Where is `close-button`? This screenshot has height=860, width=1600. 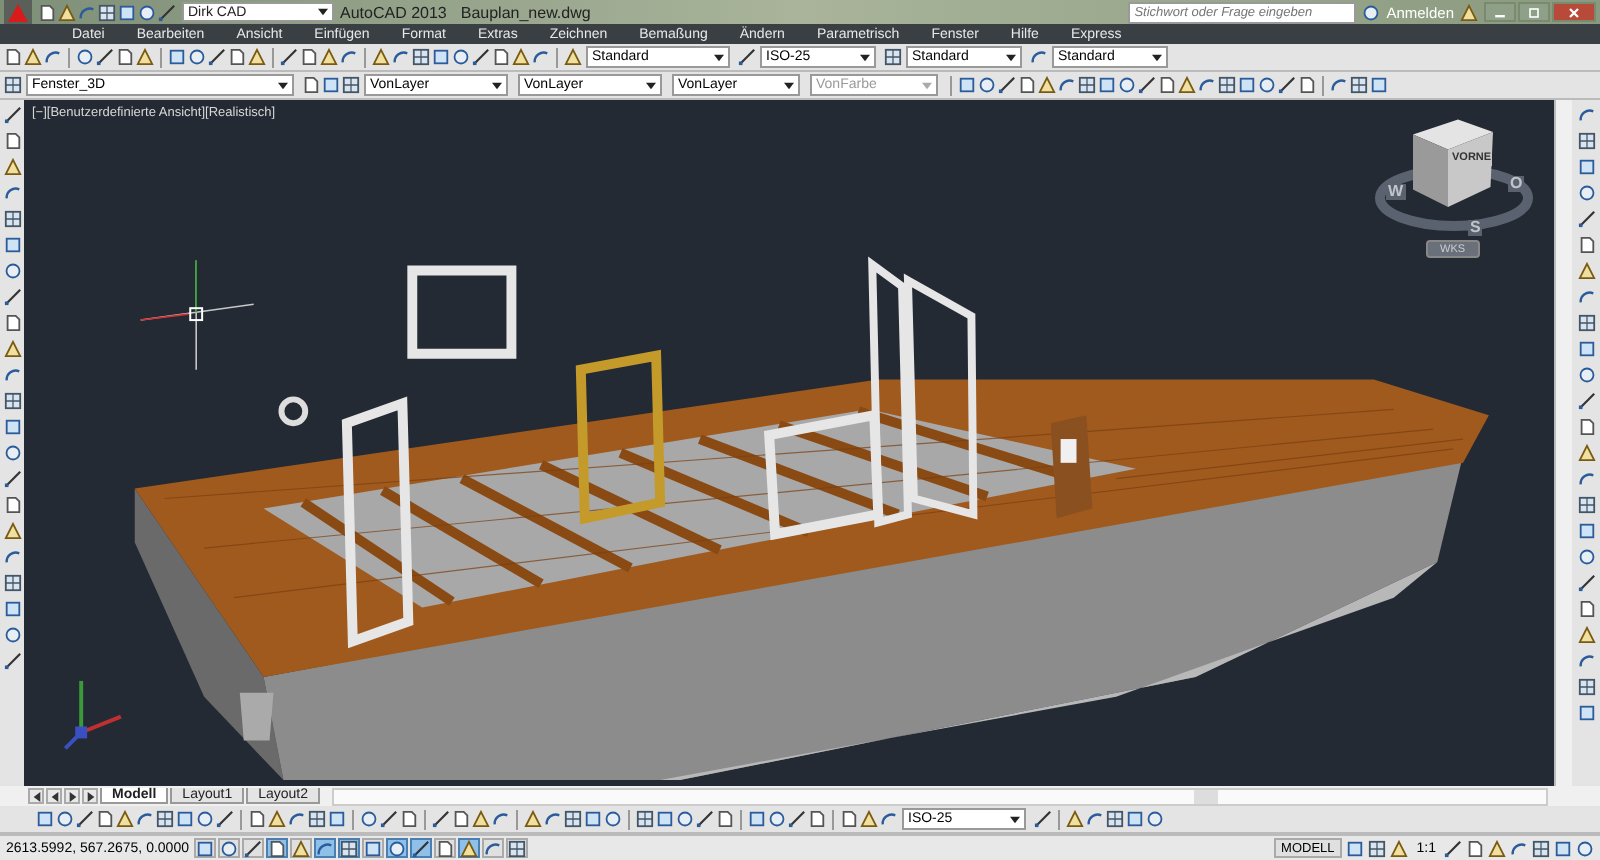
close-button is located at coordinates (1574, 12).